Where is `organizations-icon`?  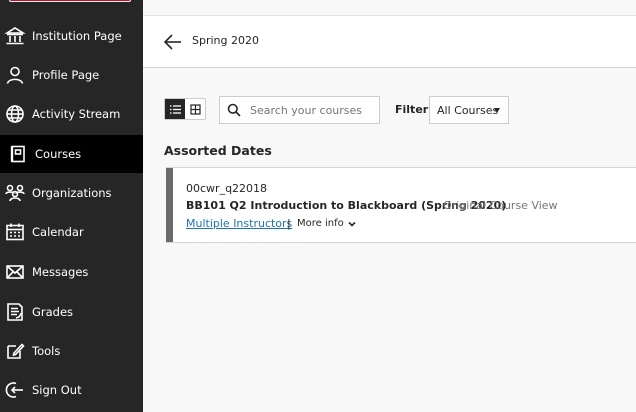
organizations-icon is located at coordinates (15, 193).